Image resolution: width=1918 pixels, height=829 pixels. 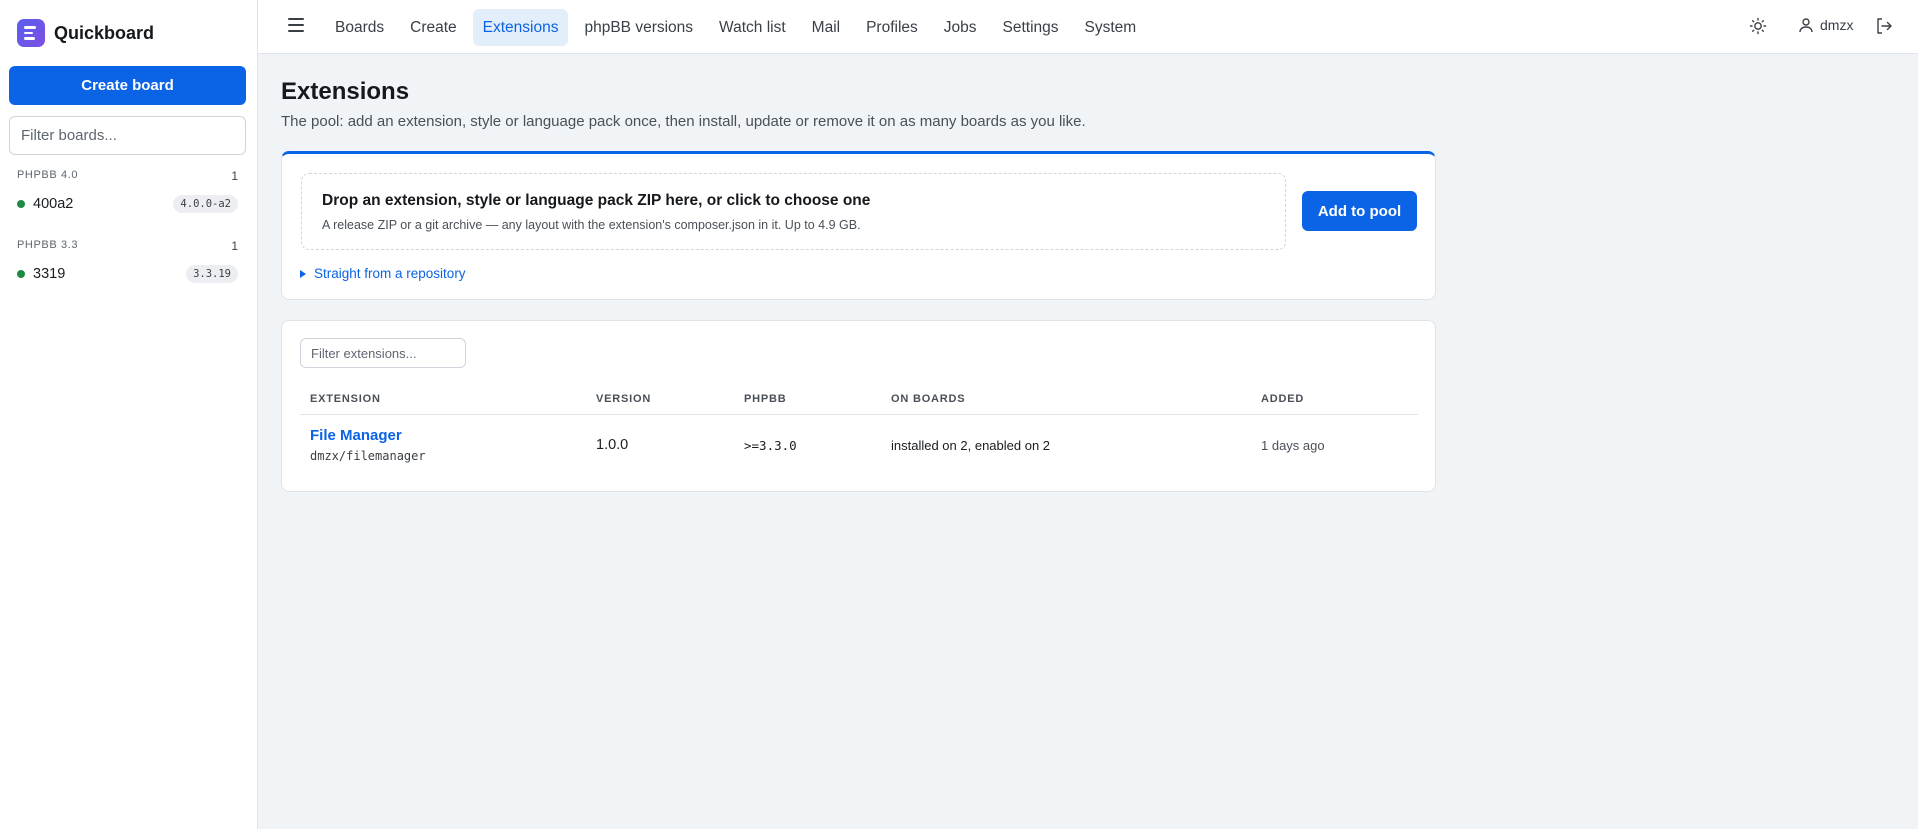 What do you see at coordinates (1111, 27) in the screenshot?
I see `nav-system: System` at bounding box center [1111, 27].